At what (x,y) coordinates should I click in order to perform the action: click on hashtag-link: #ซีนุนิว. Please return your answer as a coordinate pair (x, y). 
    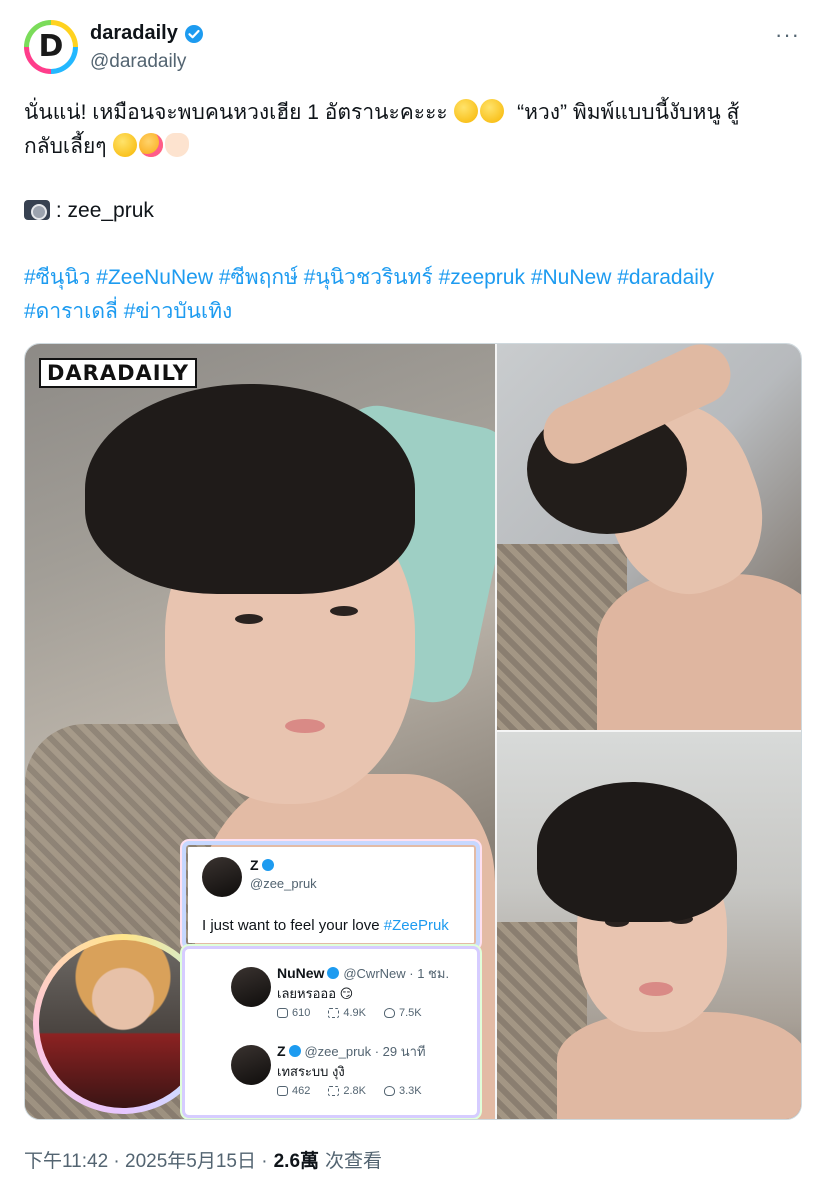
    Looking at the image, I should click on (57, 277).